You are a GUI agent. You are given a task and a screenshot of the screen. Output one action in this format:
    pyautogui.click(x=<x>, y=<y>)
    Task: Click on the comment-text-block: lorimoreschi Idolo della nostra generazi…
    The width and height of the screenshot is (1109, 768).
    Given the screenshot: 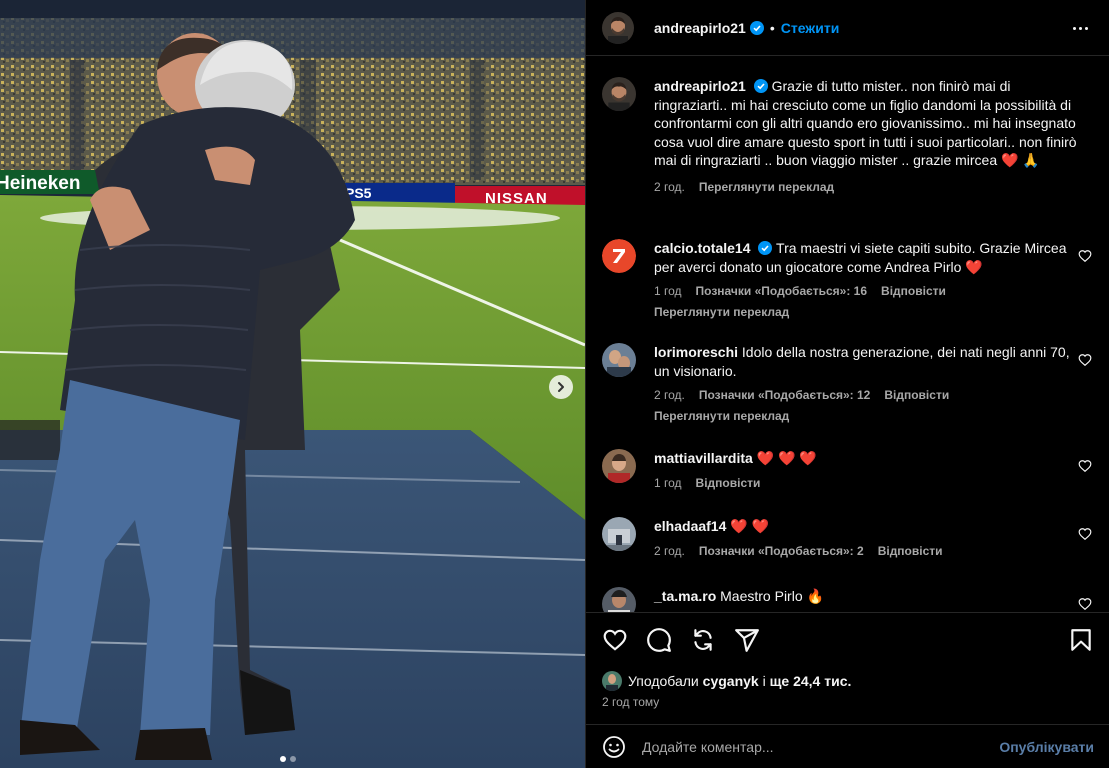 What is the action you would take?
    pyautogui.click(x=863, y=361)
    